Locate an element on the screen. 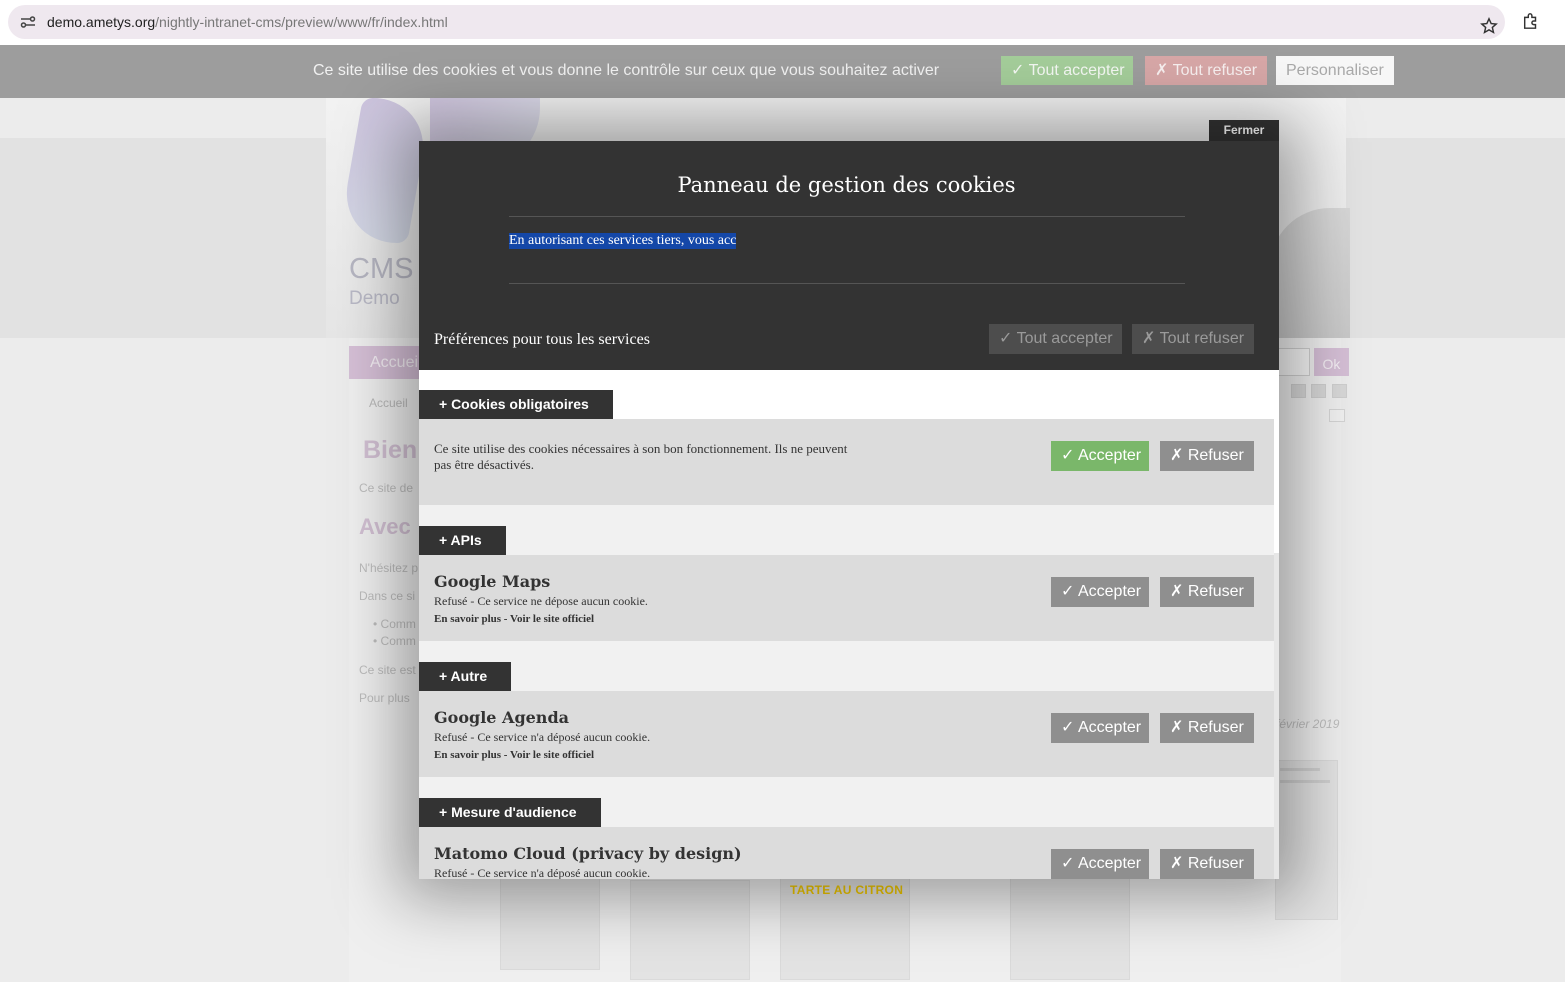  modal-close-button: Fermer is located at coordinates (1244, 130).